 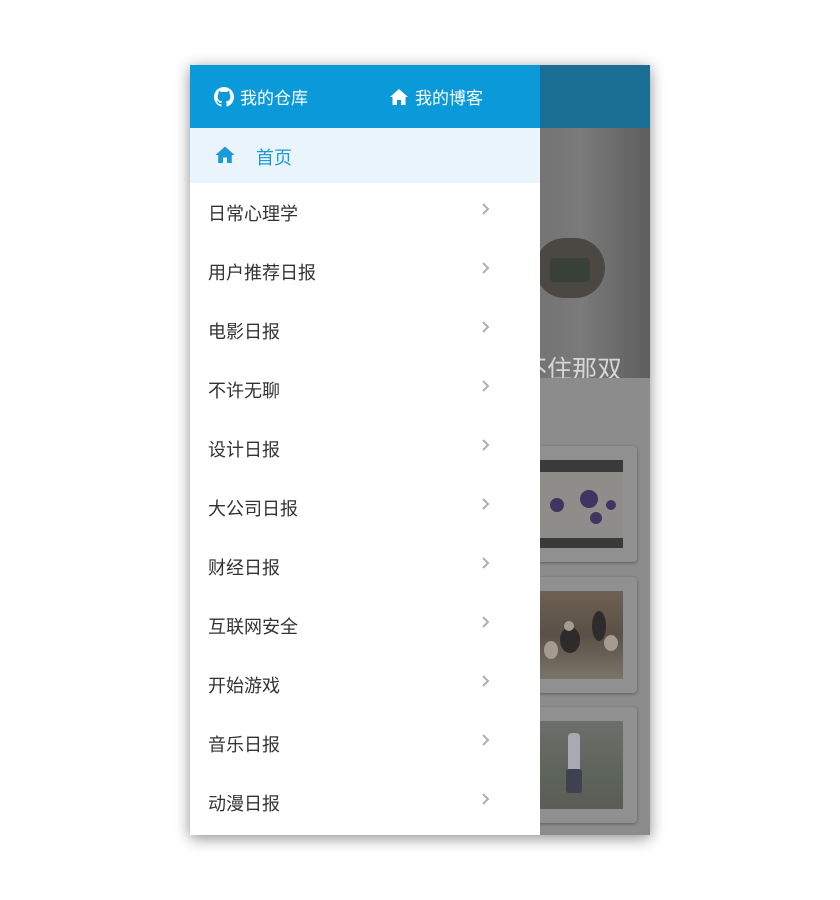 What do you see at coordinates (253, 214) in the screenshot?
I see `menu-item-label: 日常心理学` at bounding box center [253, 214].